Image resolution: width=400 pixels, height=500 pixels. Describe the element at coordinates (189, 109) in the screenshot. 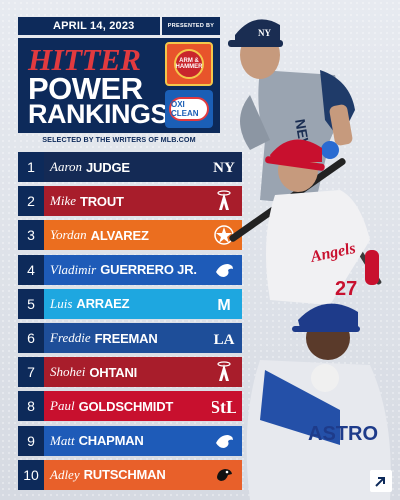

I see `oxiclean-logo-icon: OXI CLEAN` at that location.